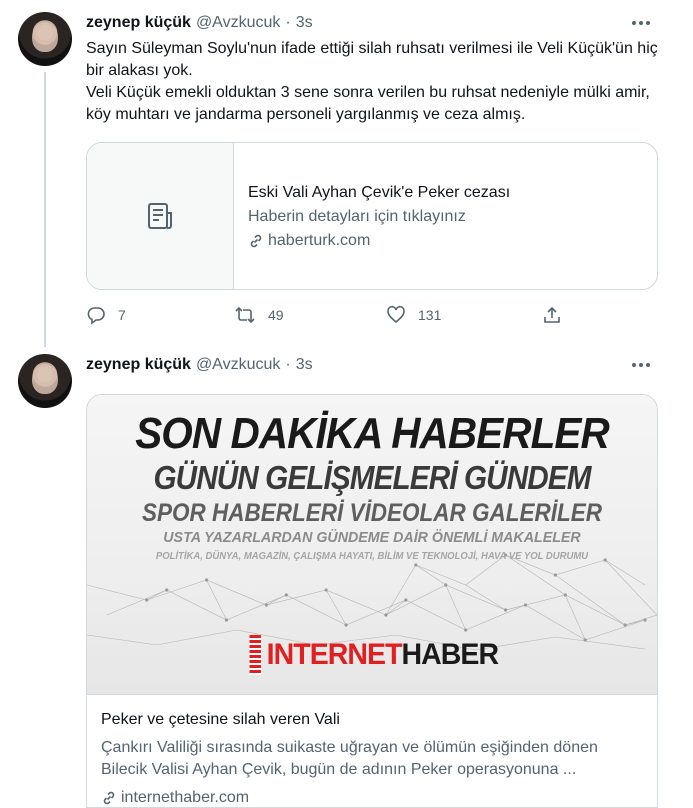 The height and width of the screenshot is (808, 693). What do you see at coordinates (430, 315) in the screenshot?
I see `like-count: 131` at bounding box center [430, 315].